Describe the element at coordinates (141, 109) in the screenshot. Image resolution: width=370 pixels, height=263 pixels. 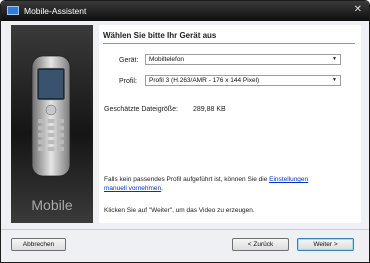
I see `filesize-label: Geschätzte Dateigröße:` at that location.